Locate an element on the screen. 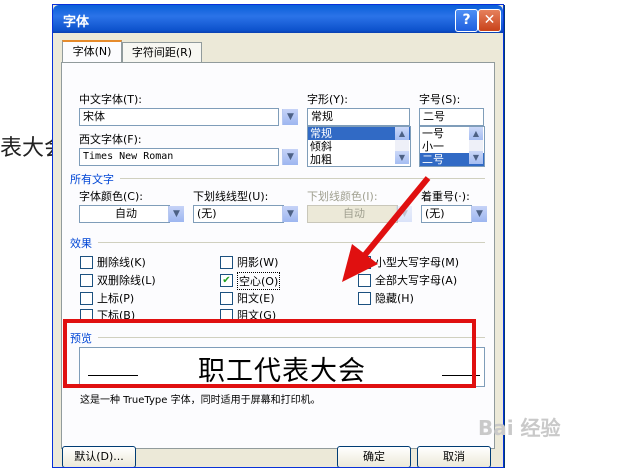  shadow-label: 阴影(W) is located at coordinates (257, 262).